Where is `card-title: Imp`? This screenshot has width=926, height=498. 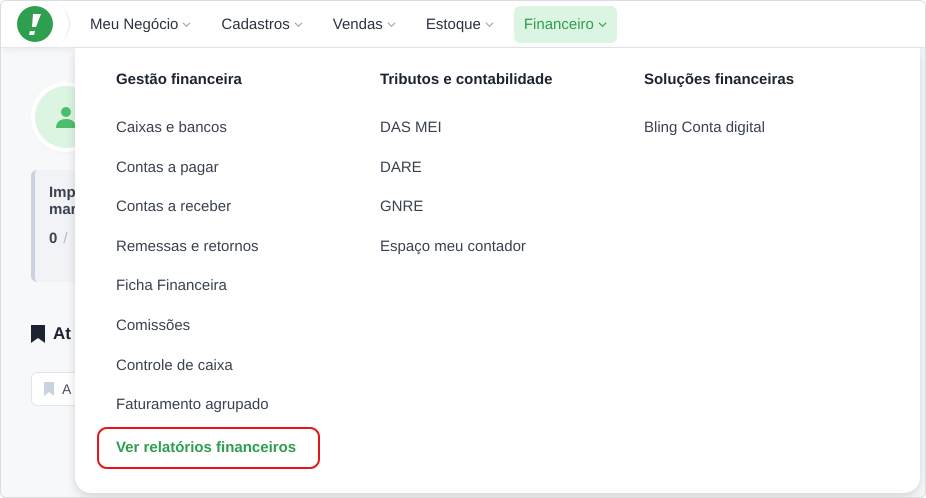 card-title: Imp is located at coordinates (63, 192).